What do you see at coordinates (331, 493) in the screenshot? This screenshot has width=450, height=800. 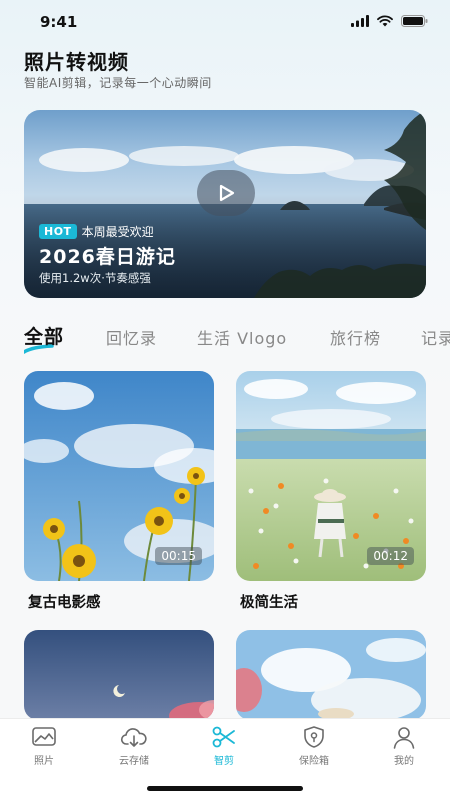 I see `template-card: 00:12 极简生活` at bounding box center [331, 493].